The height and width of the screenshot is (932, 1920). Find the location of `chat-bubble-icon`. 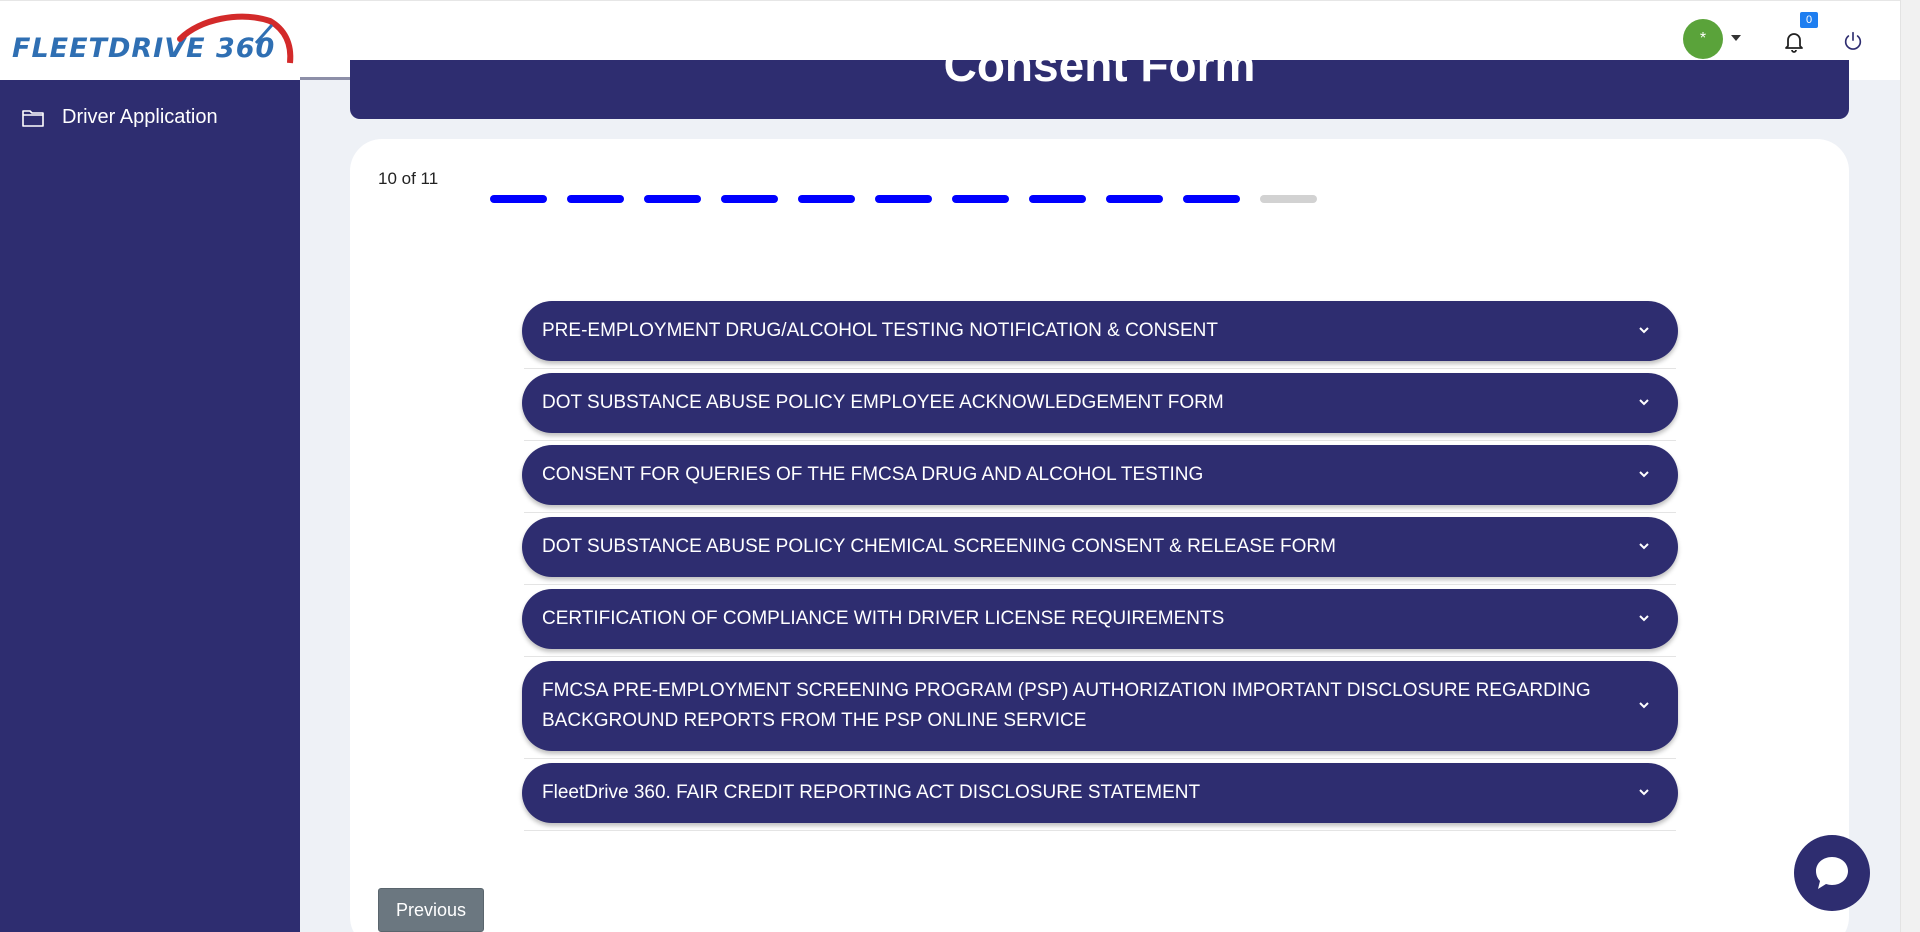

chat-bubble-icon is located at coordinates (1832, 873).